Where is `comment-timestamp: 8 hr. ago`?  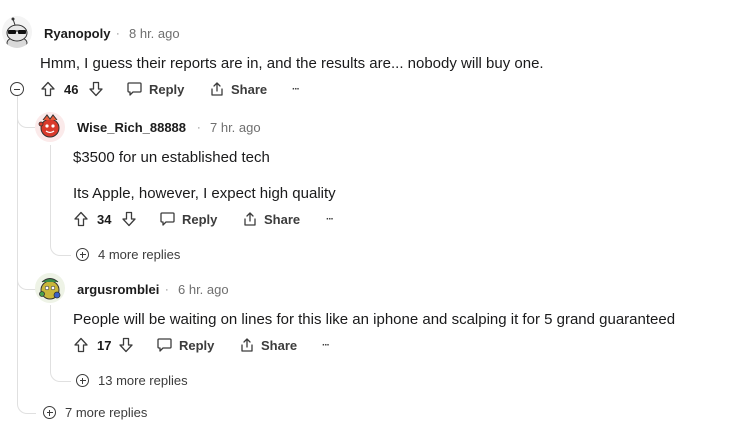
comment-timestamp: 8 hr. ago is located at coordinates (154, 33).